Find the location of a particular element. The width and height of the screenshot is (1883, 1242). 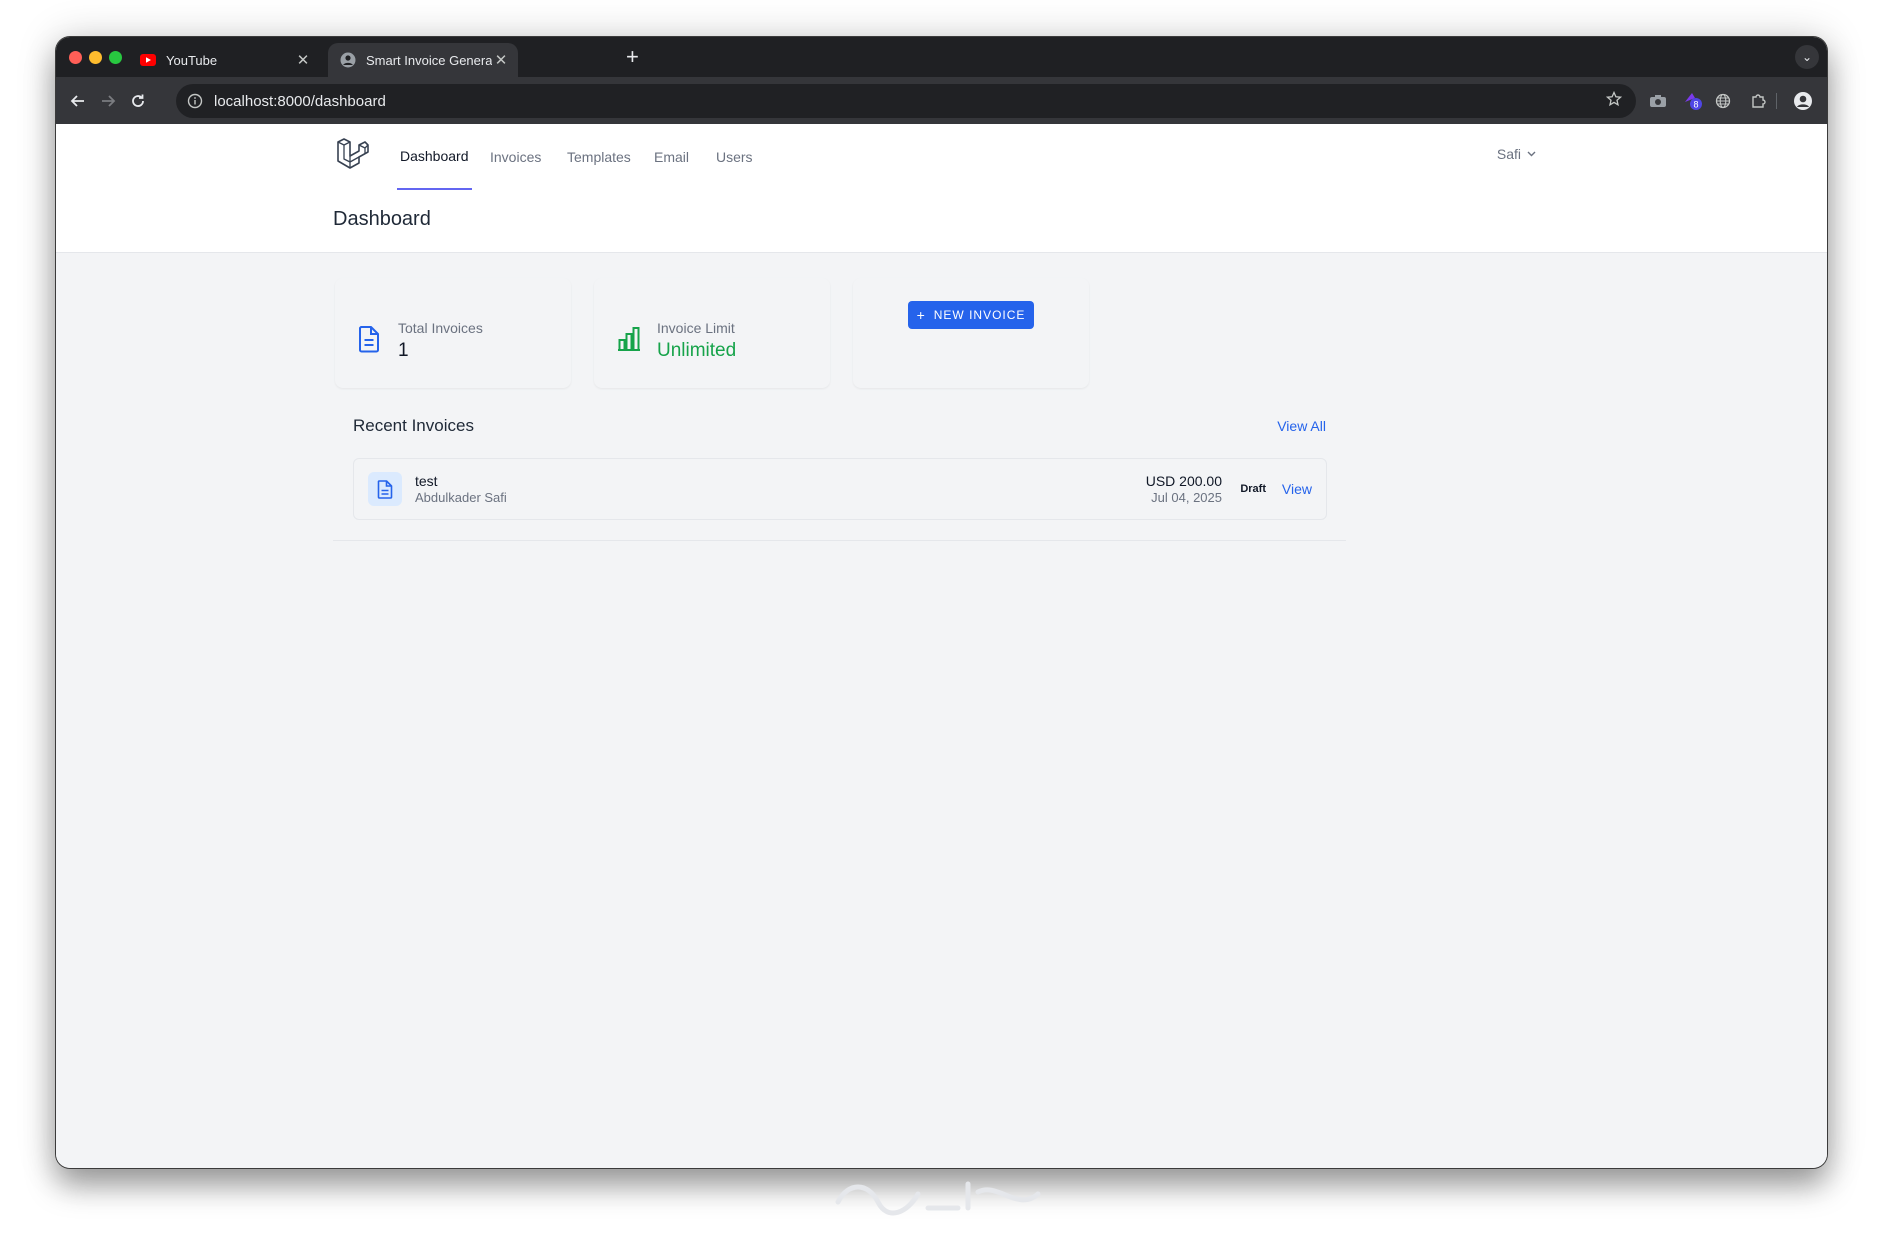

tab-smart-invoice-generator: Smart Invoice Generator ✕ is located at coordinates (423, 60).